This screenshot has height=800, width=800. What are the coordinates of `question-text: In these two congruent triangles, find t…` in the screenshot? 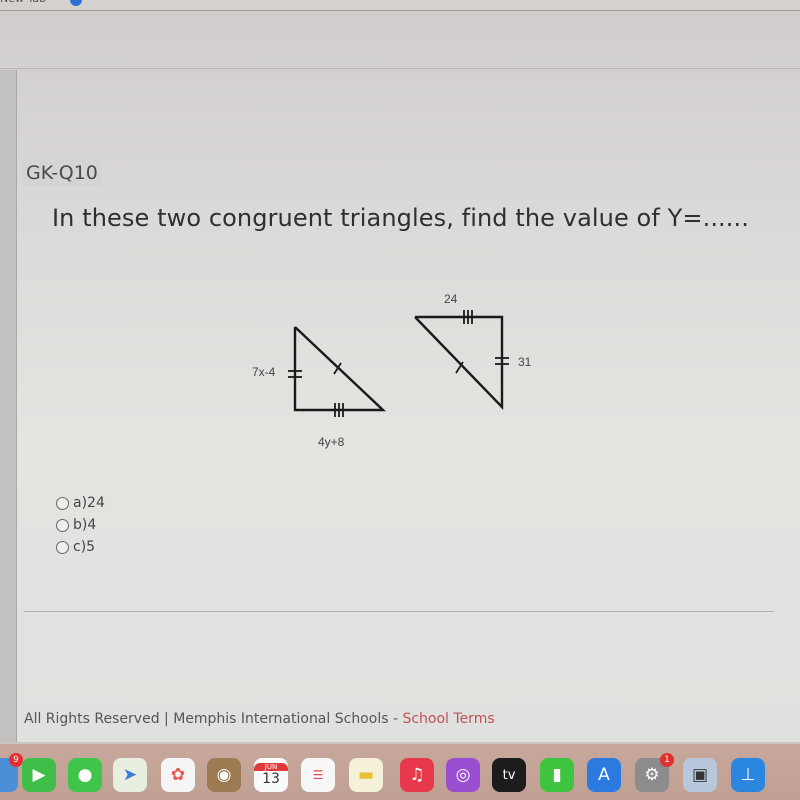 It's located at (400, 218).